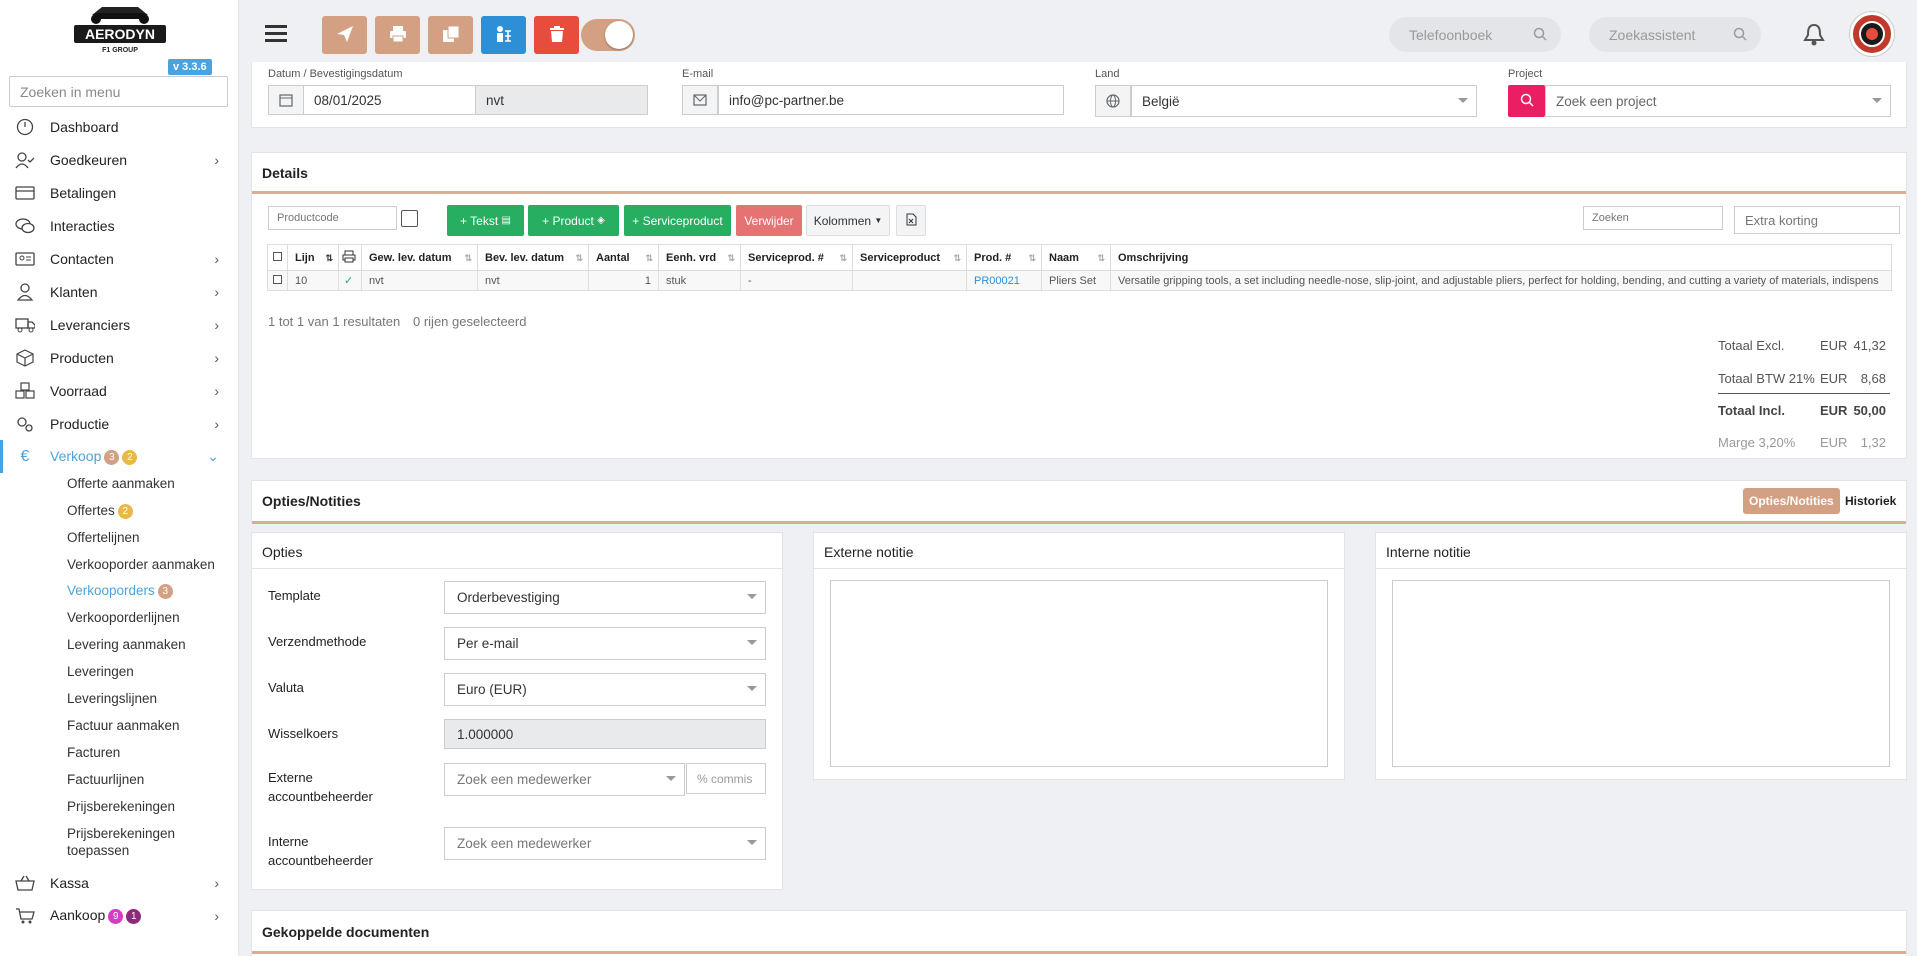 The image size is (1917, 956). Describe the element at coordinates (112, 698) in the screenshot. I see `sub-leveringslijnen: Leveringslijnen` at that location.